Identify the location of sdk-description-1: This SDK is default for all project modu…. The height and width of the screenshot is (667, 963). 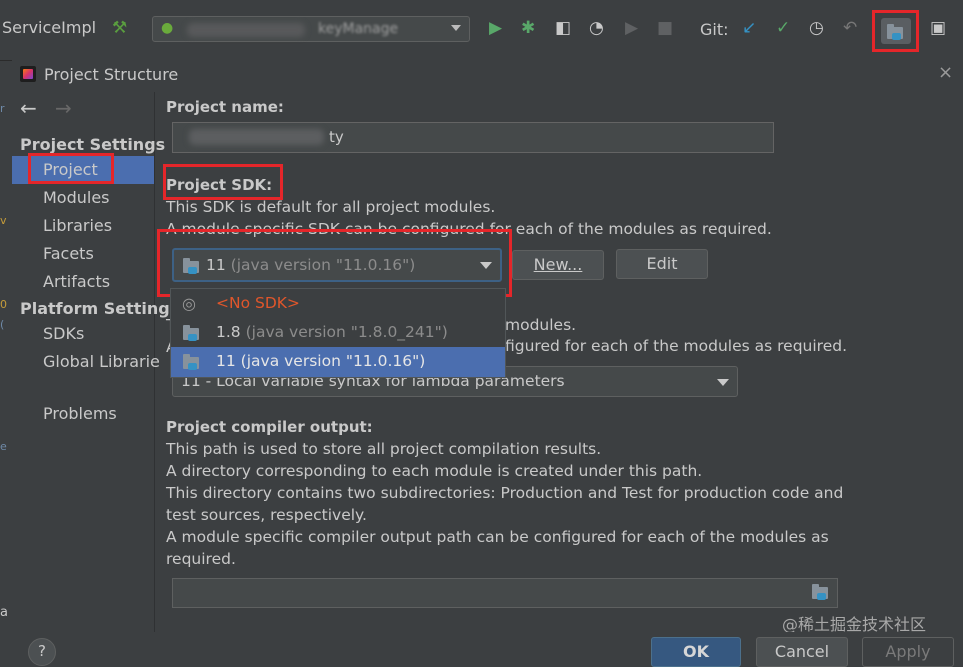
(331, 207).